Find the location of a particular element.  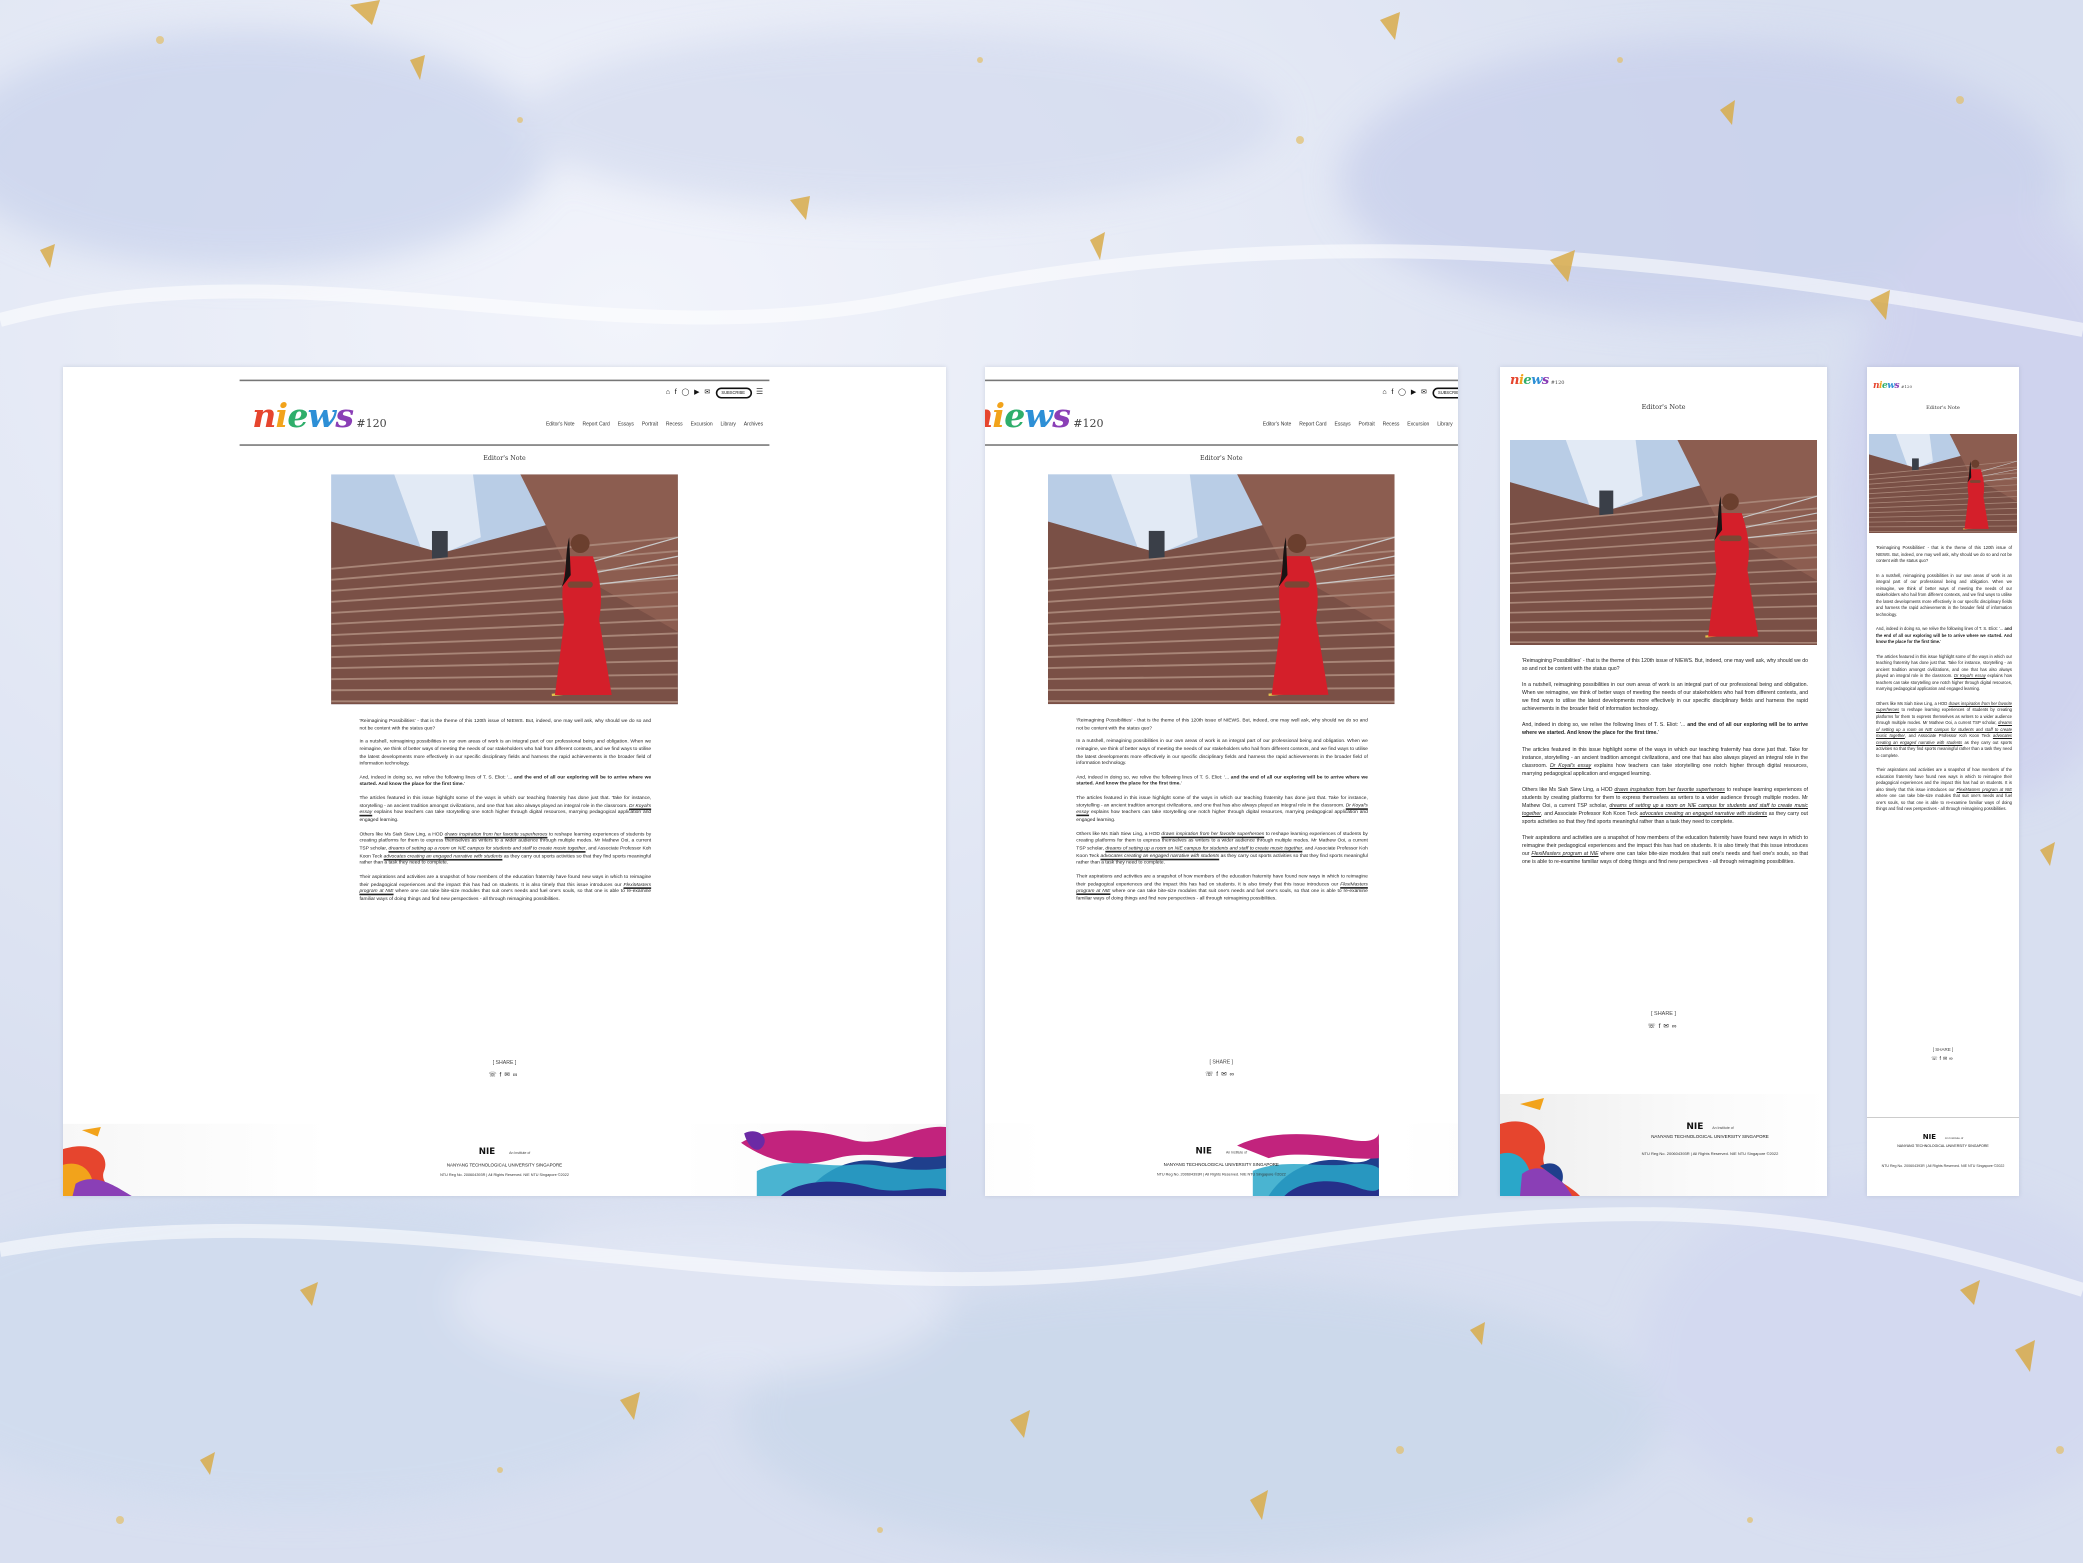

tower is located at coordinates (439, 545).